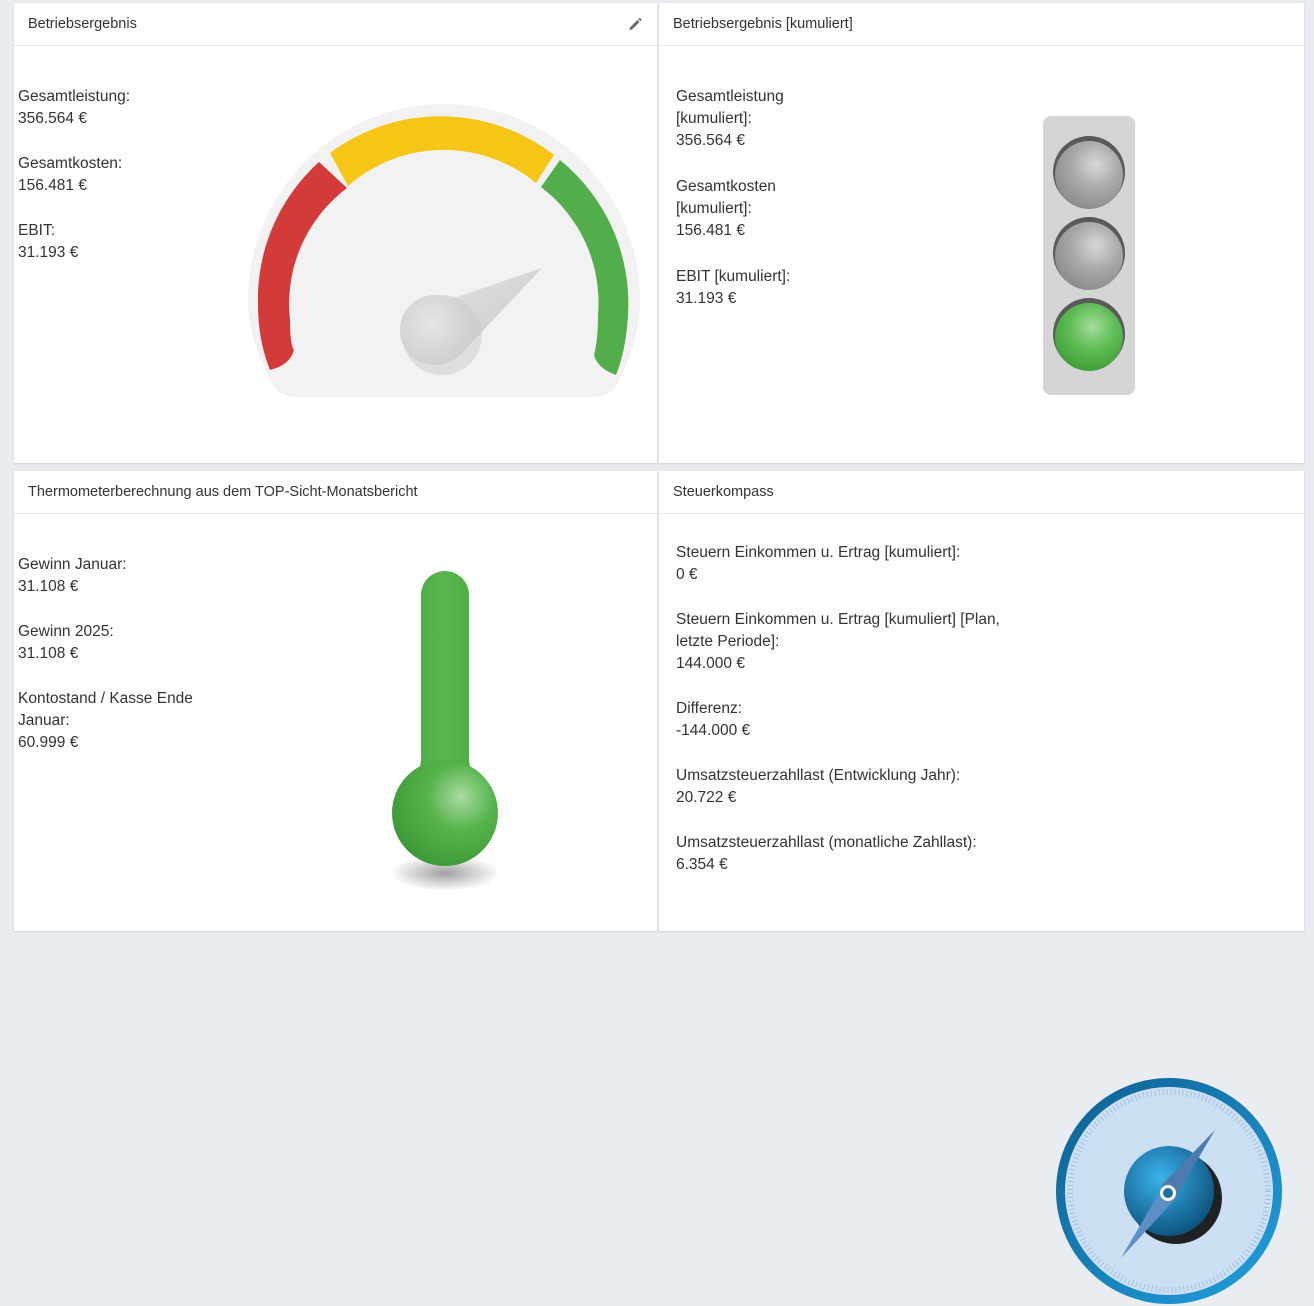 Image resolution: width=1314 pixels, height=1306 pixels. I want to click on speedometer-gauge, so click(444, 250).